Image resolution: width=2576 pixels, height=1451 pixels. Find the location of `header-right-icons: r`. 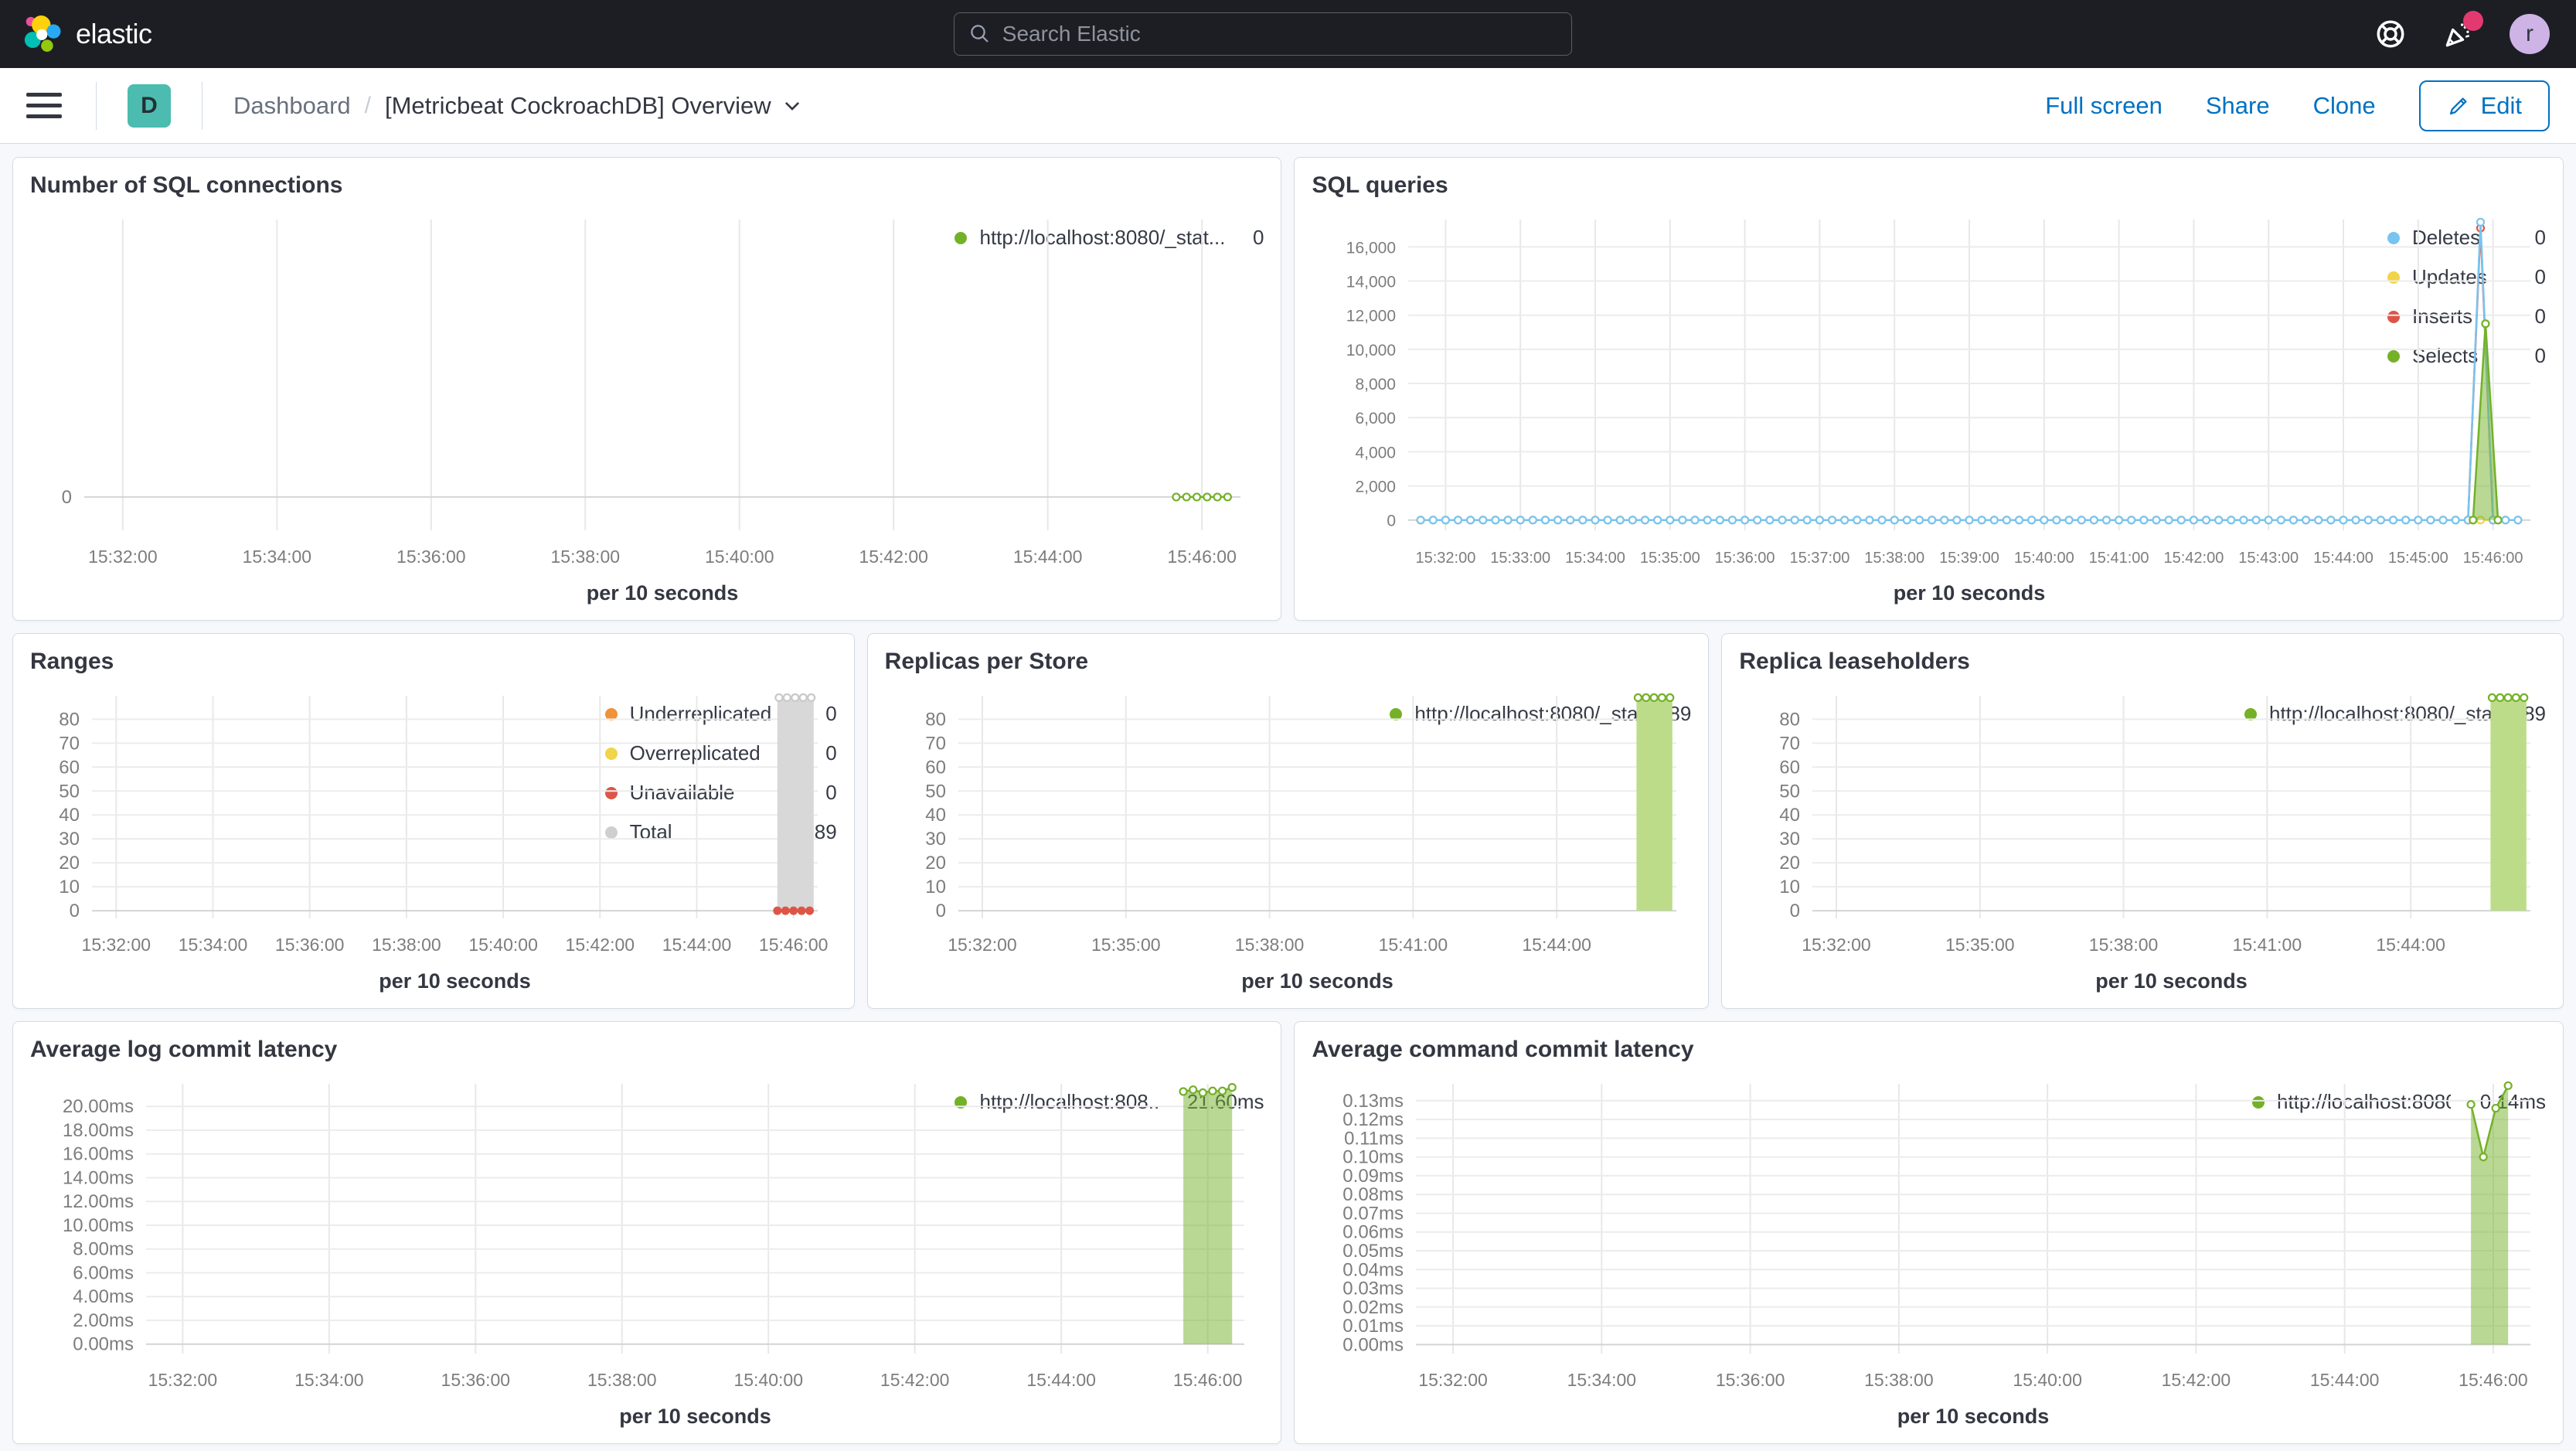

header-right-icons: r is located at coordinates (2464, 32).